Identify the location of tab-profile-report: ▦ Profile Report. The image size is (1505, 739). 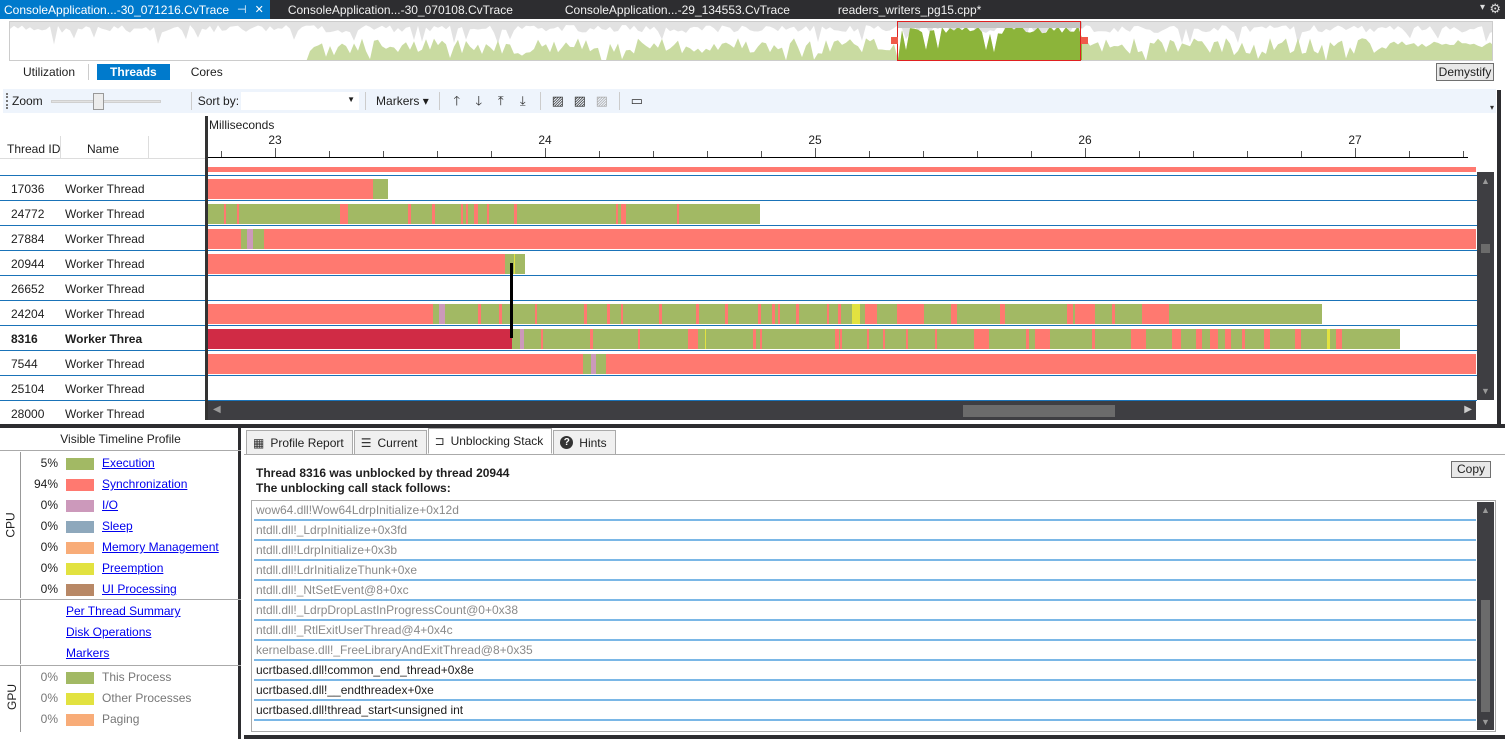
(299, 442).